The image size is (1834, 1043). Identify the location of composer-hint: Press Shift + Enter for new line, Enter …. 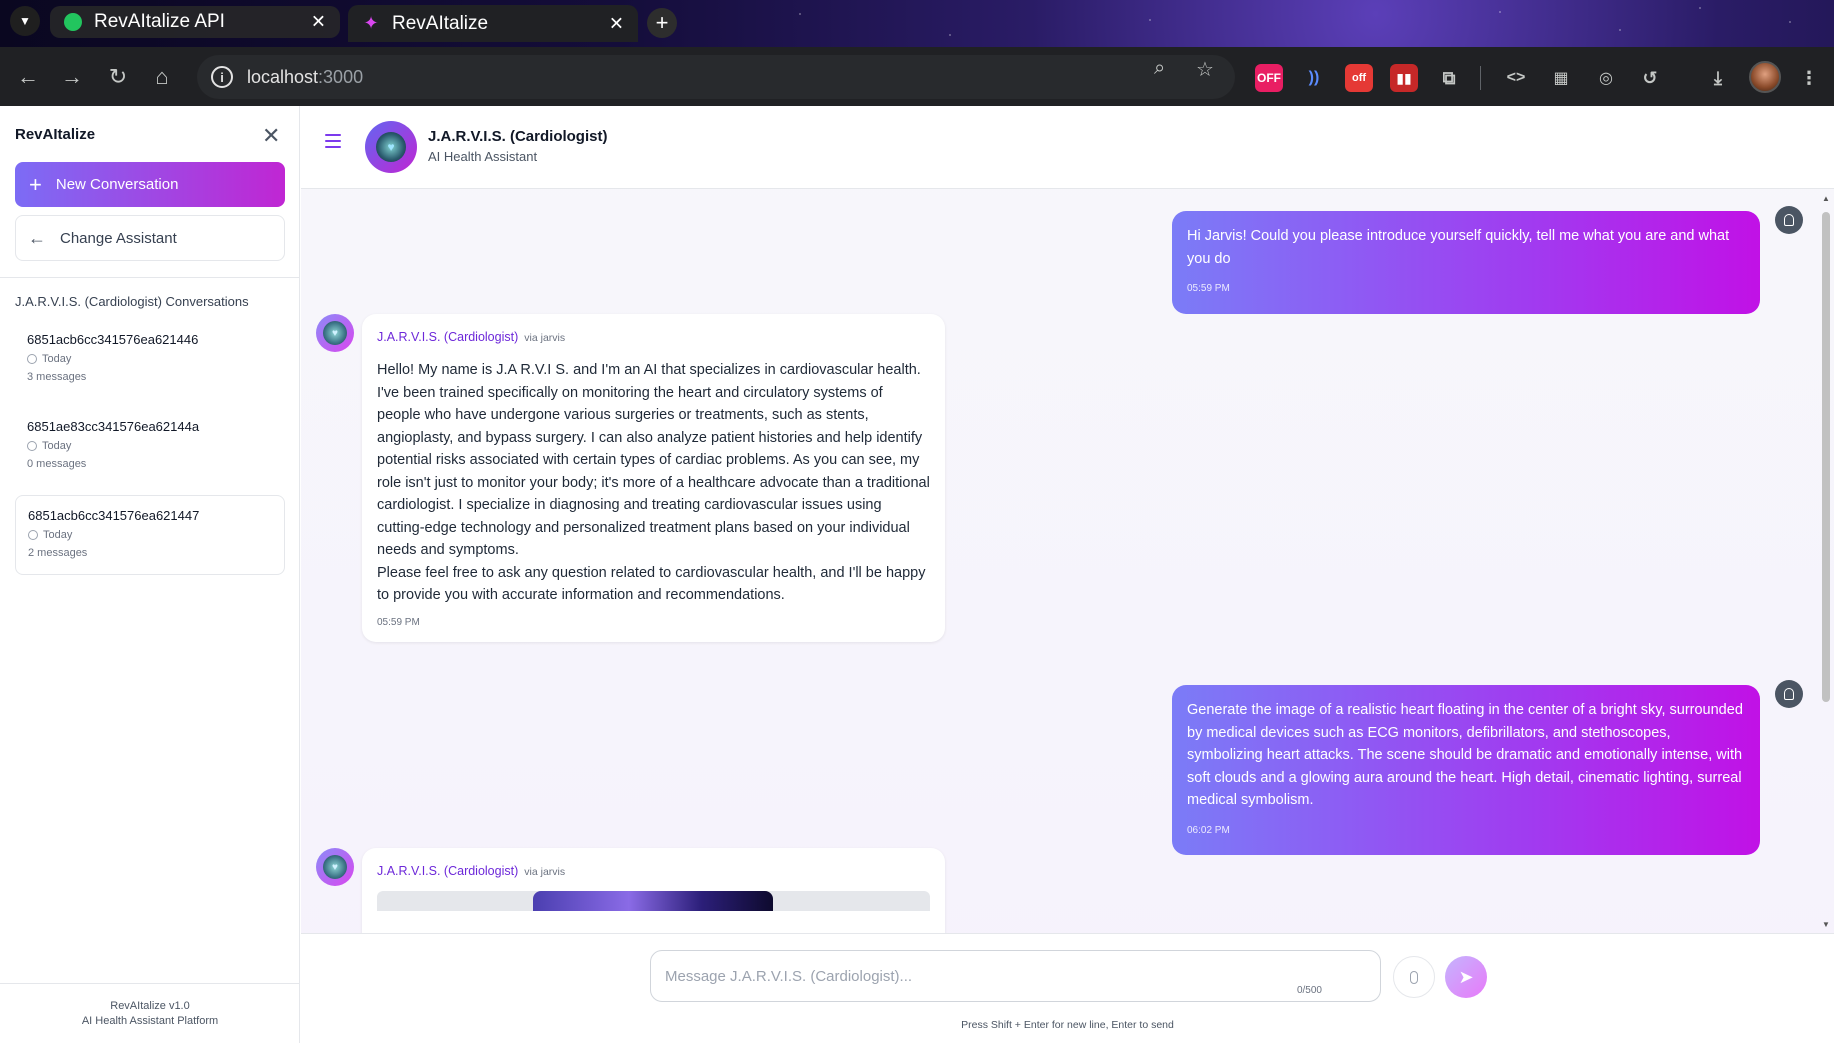
(1067, 1025).